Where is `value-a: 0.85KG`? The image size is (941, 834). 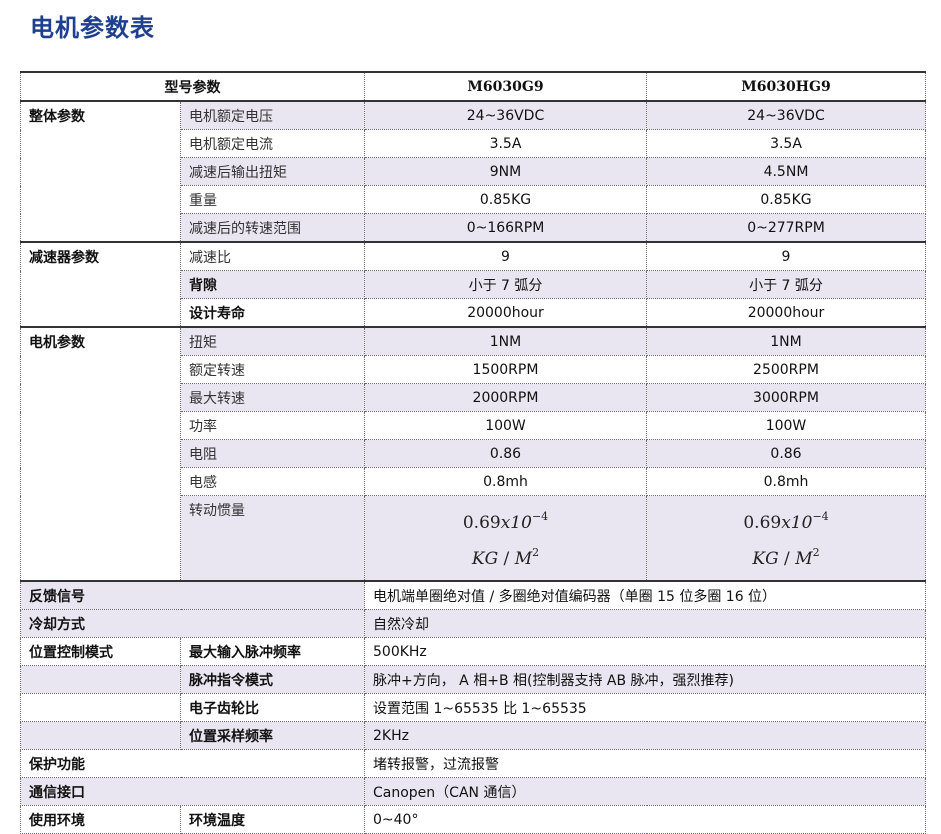
value-a: 0.85KG is located at coordinates (505, 199).